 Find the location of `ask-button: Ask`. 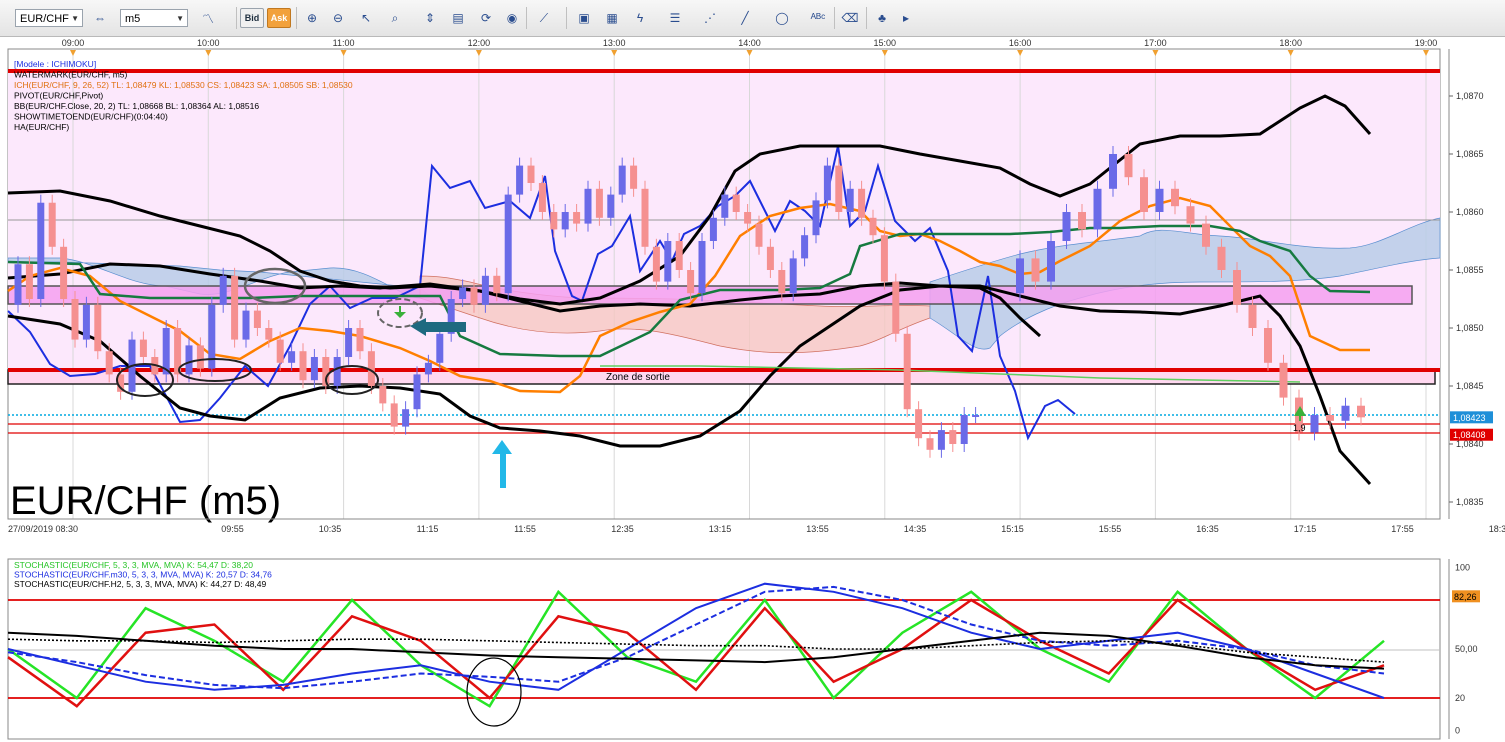

ask-button: Ask is located at coordinates (279, 18).